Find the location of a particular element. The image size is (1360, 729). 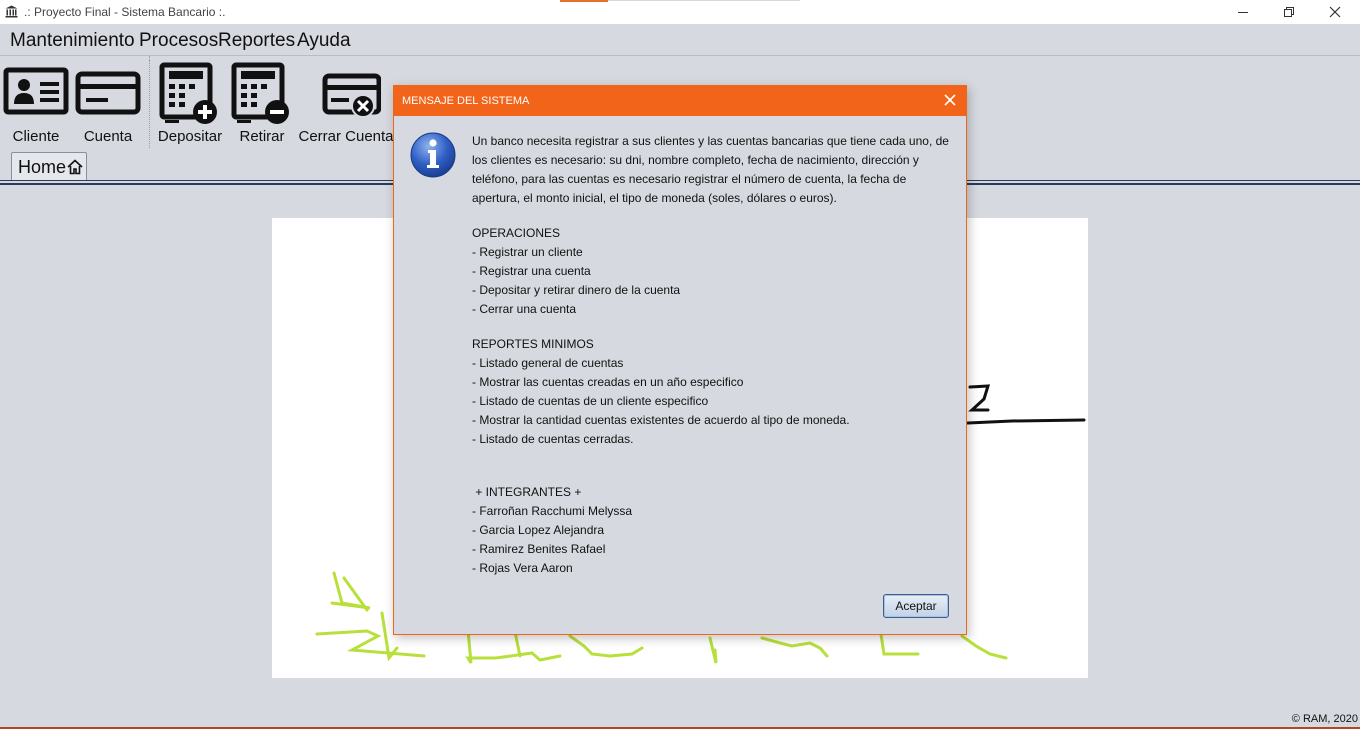

cuenta-label: Cuenta is located at coordinates (108, 136).